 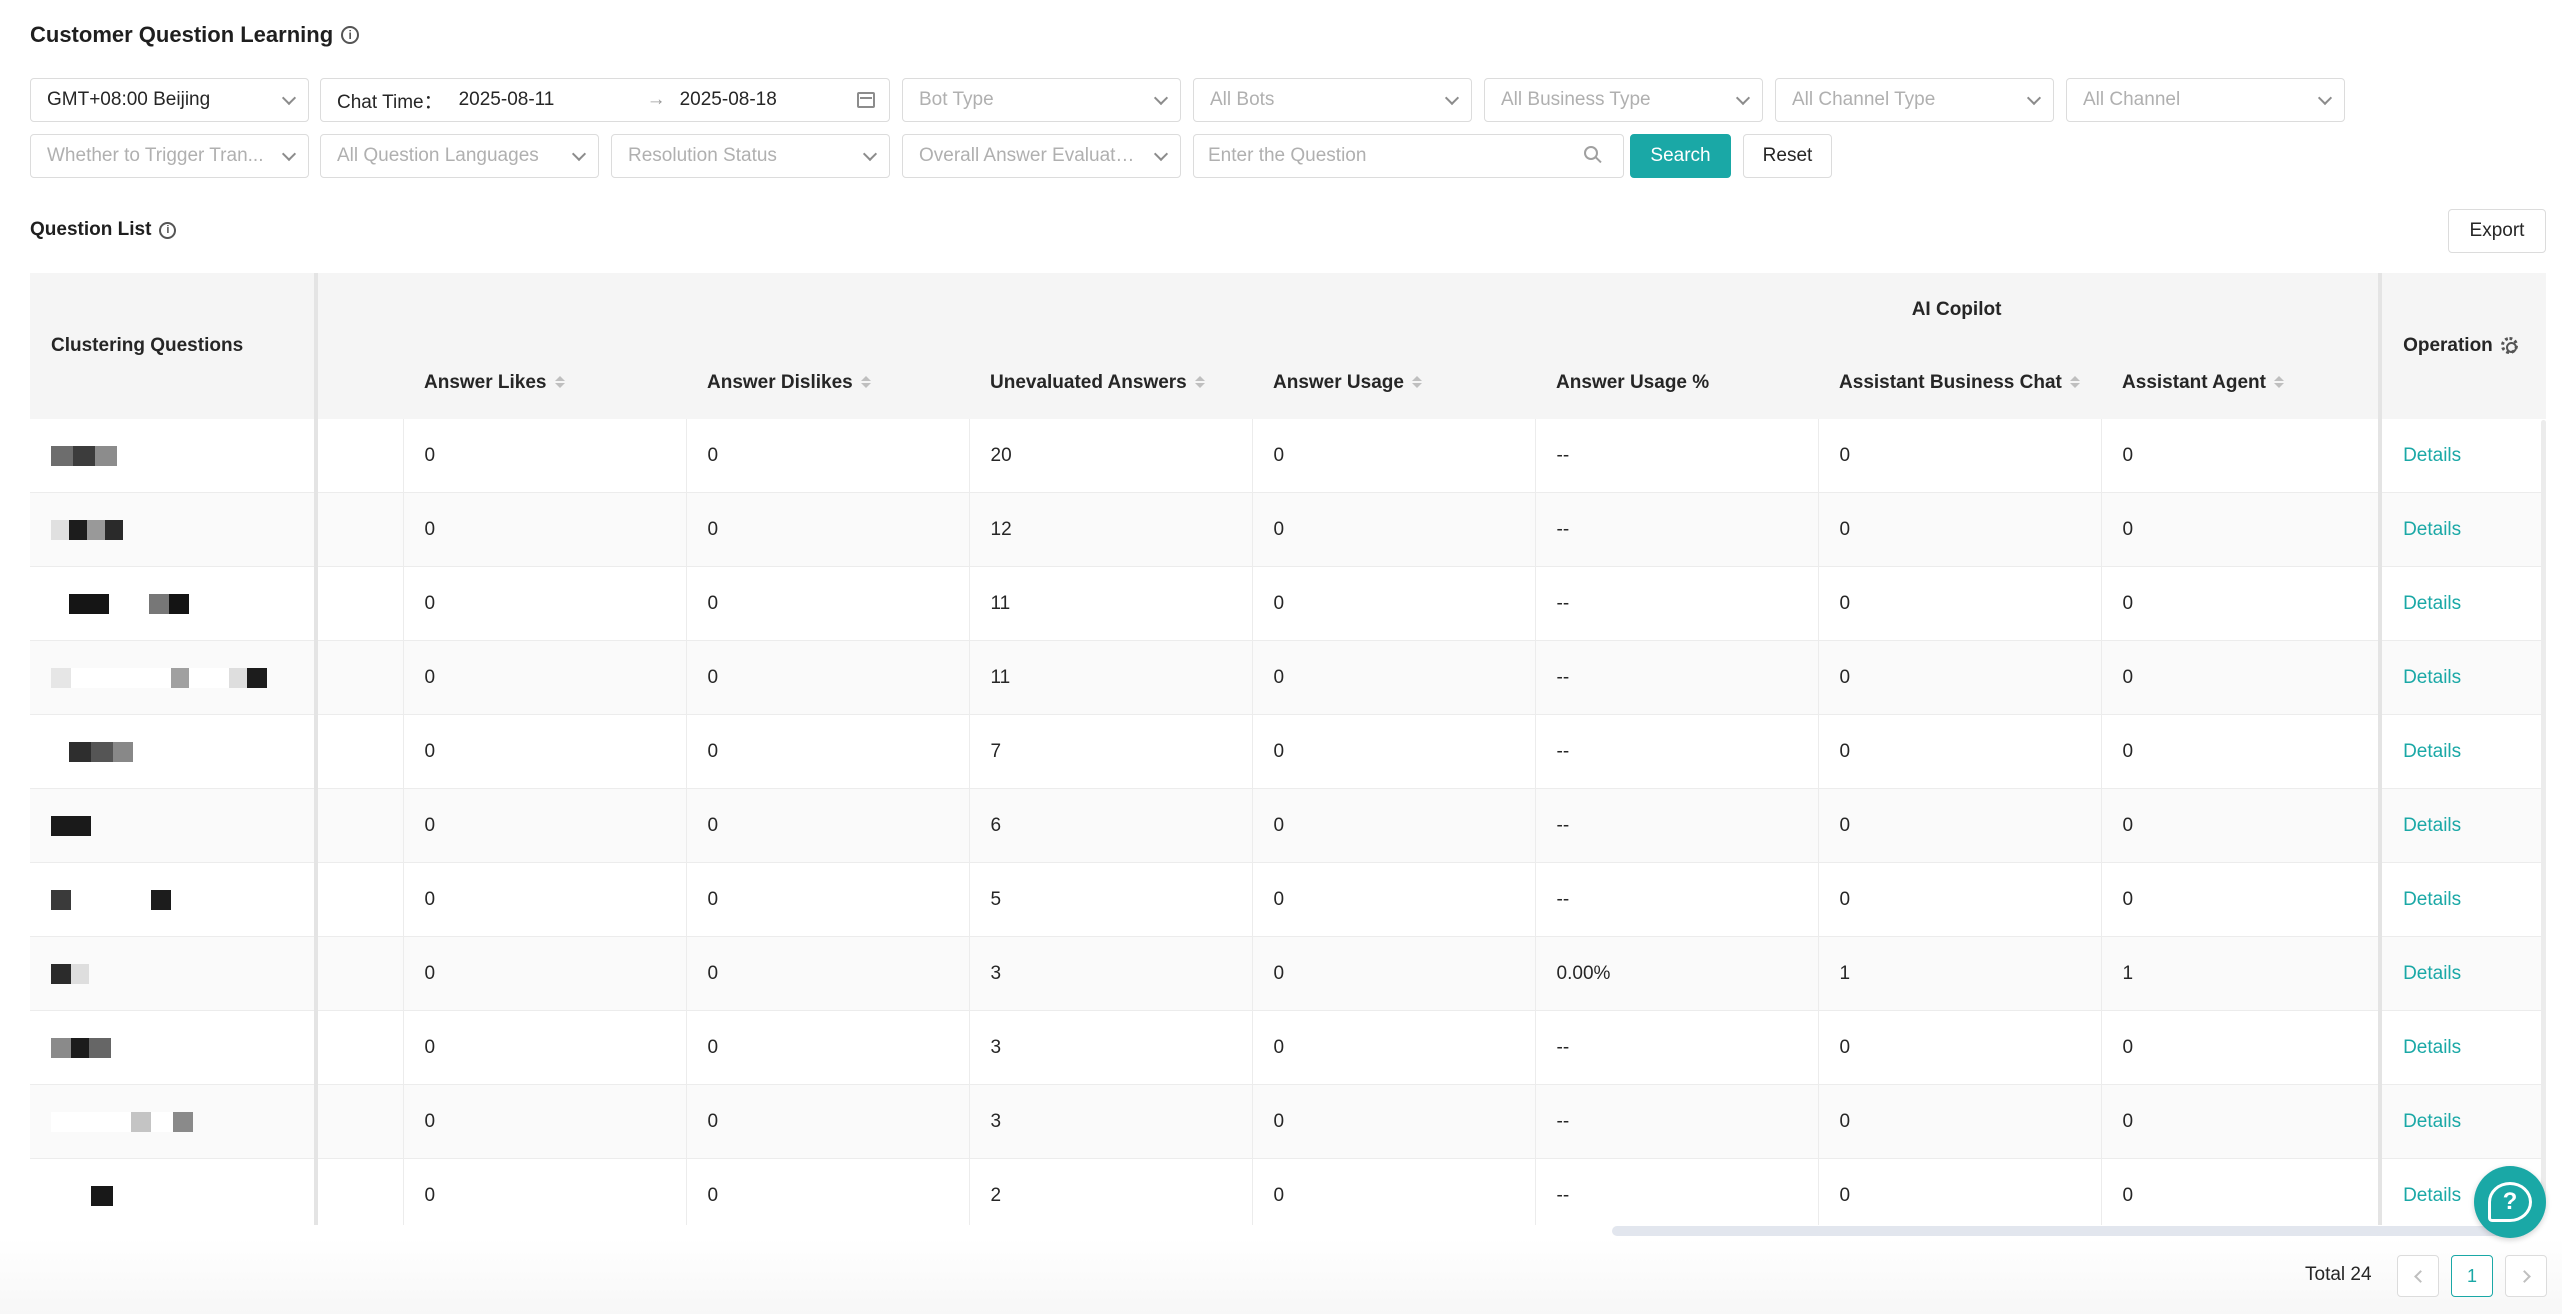 What do you see at coordinates (544, 382) in the screenshot?
I see `col-header-likes: Answer Likes` at bounding box center [544, 382].